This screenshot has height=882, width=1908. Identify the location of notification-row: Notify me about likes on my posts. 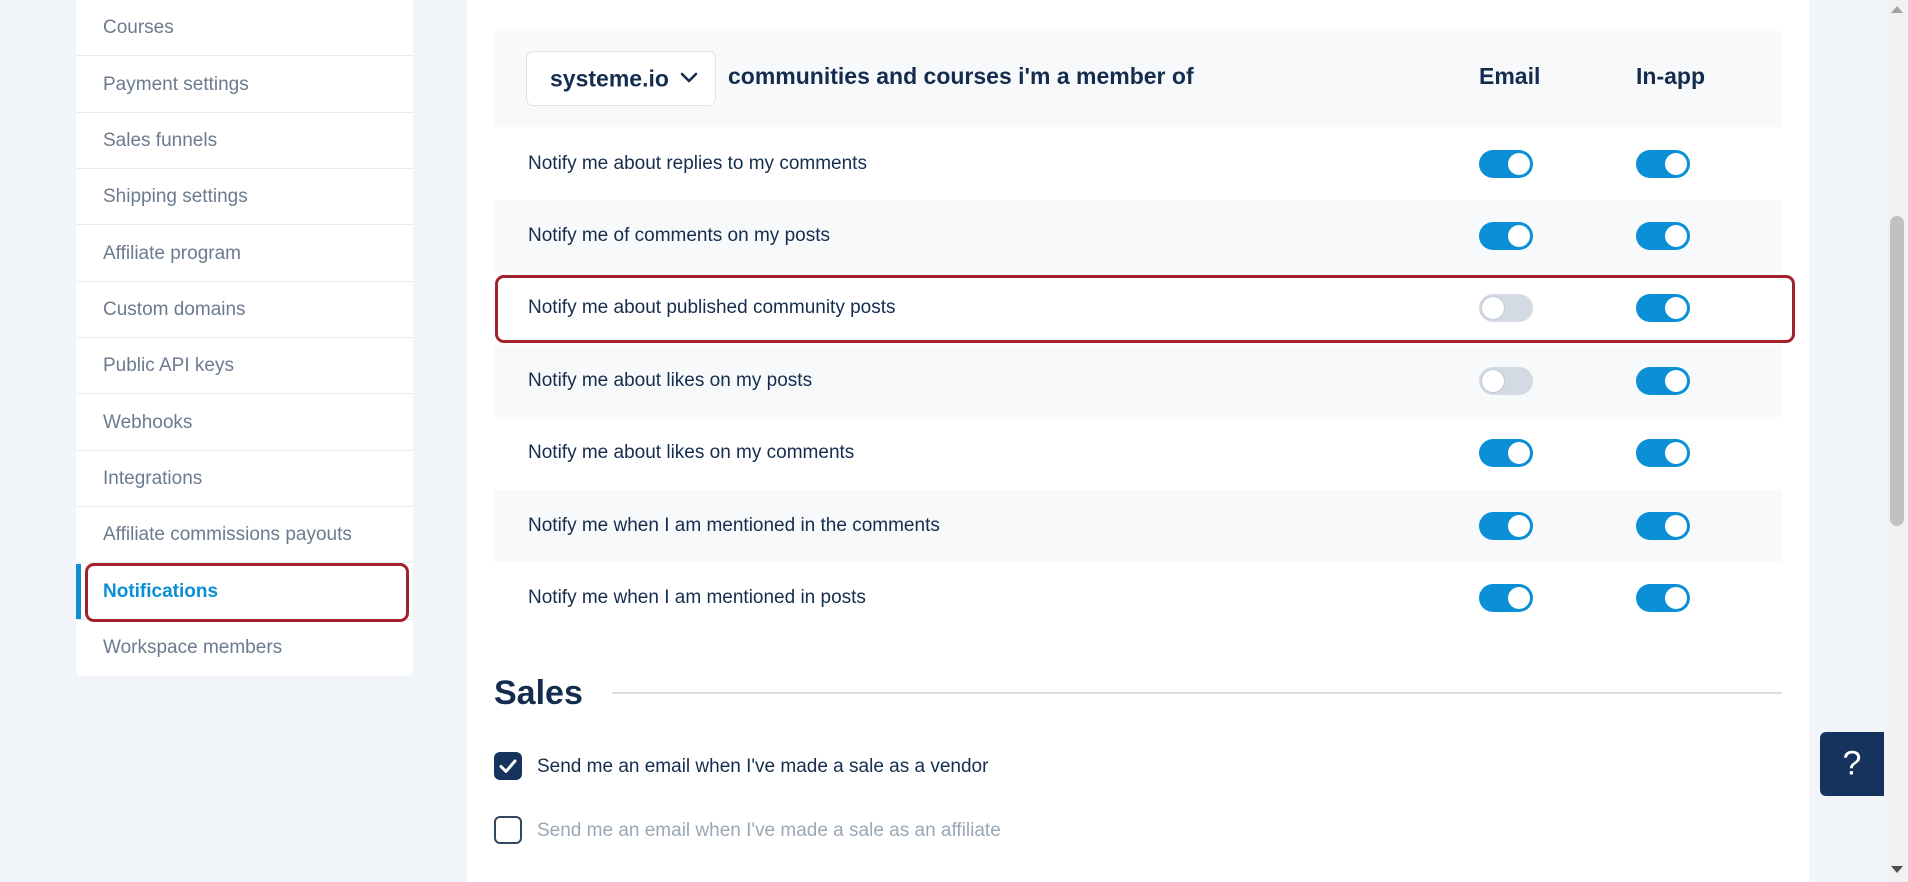
(1138, 381).